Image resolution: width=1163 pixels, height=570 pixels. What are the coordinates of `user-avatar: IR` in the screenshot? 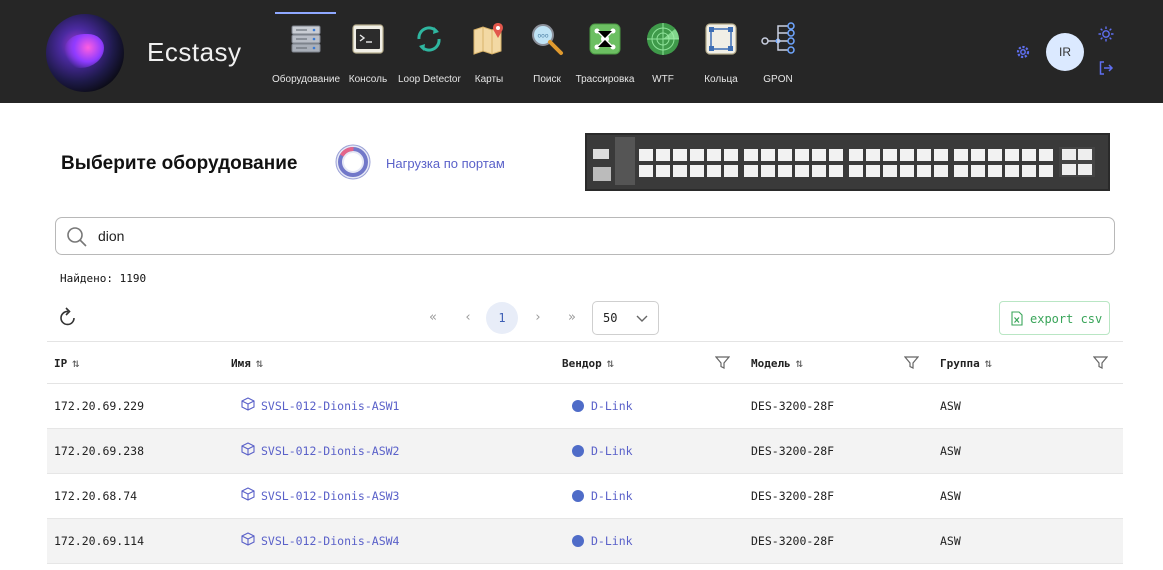 It's located at (1065, 52).